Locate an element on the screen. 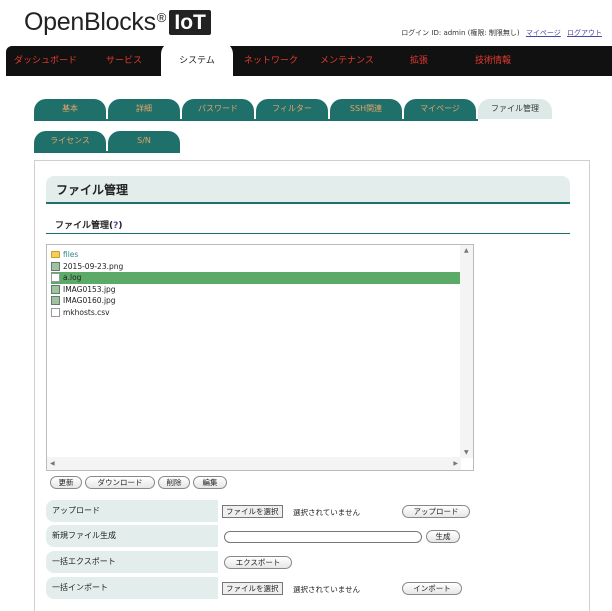 The width and height of the screenshot is (612, 611). file-row: IMAG0160.jpg is located at coordinates (255, 301).